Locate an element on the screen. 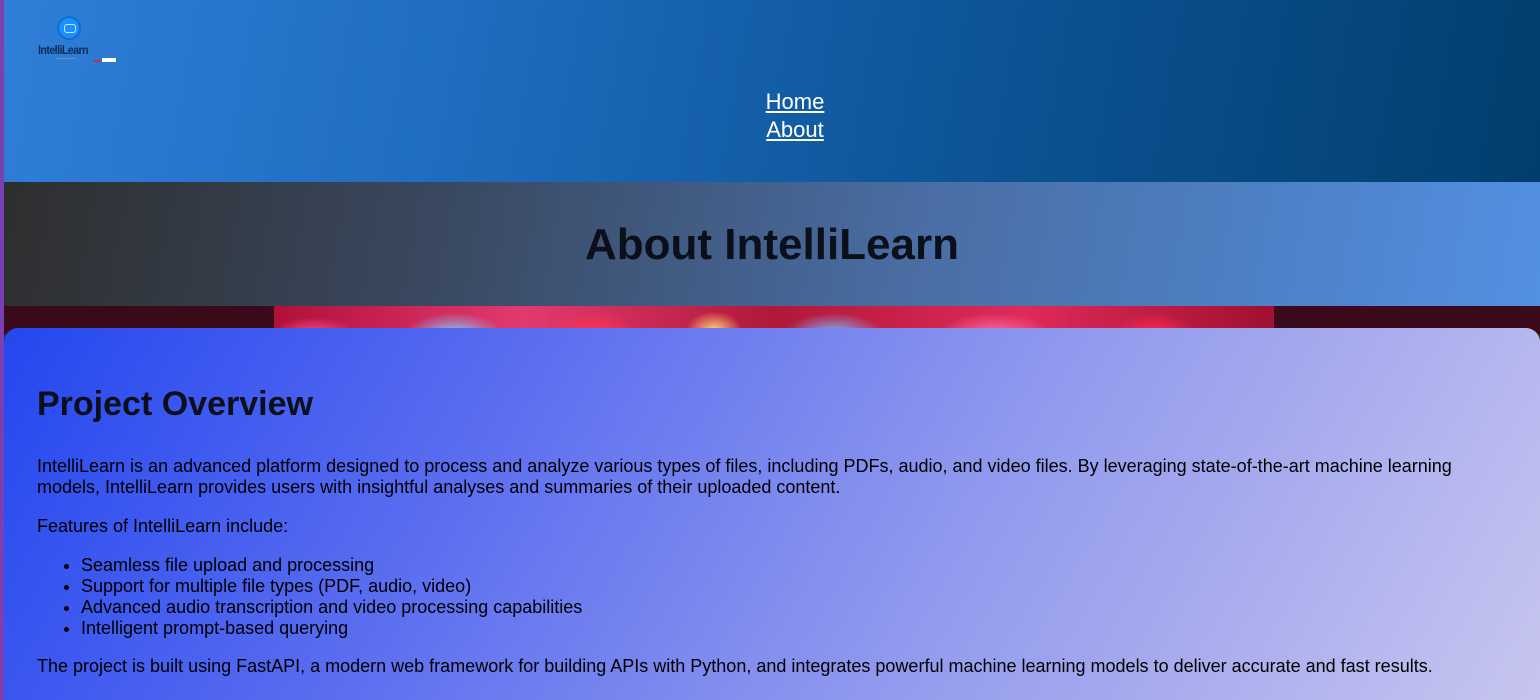  main-nav: Home About is located at coordinates (772, 116).